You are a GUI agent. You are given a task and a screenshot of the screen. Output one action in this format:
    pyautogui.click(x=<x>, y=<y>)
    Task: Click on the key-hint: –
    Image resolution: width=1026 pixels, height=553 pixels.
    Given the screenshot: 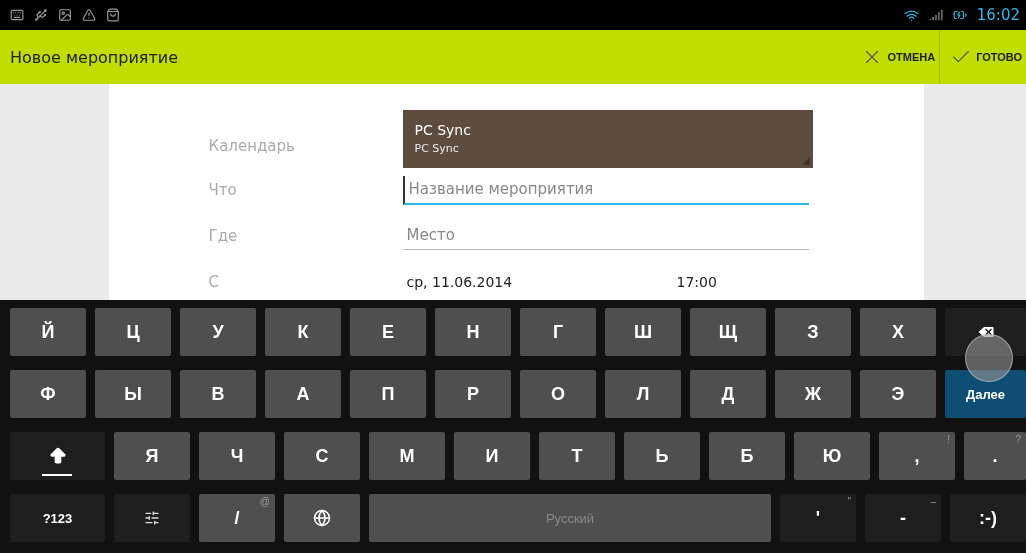 What is the action you would take?
    pyautogui.click(x=933, y=501)
    